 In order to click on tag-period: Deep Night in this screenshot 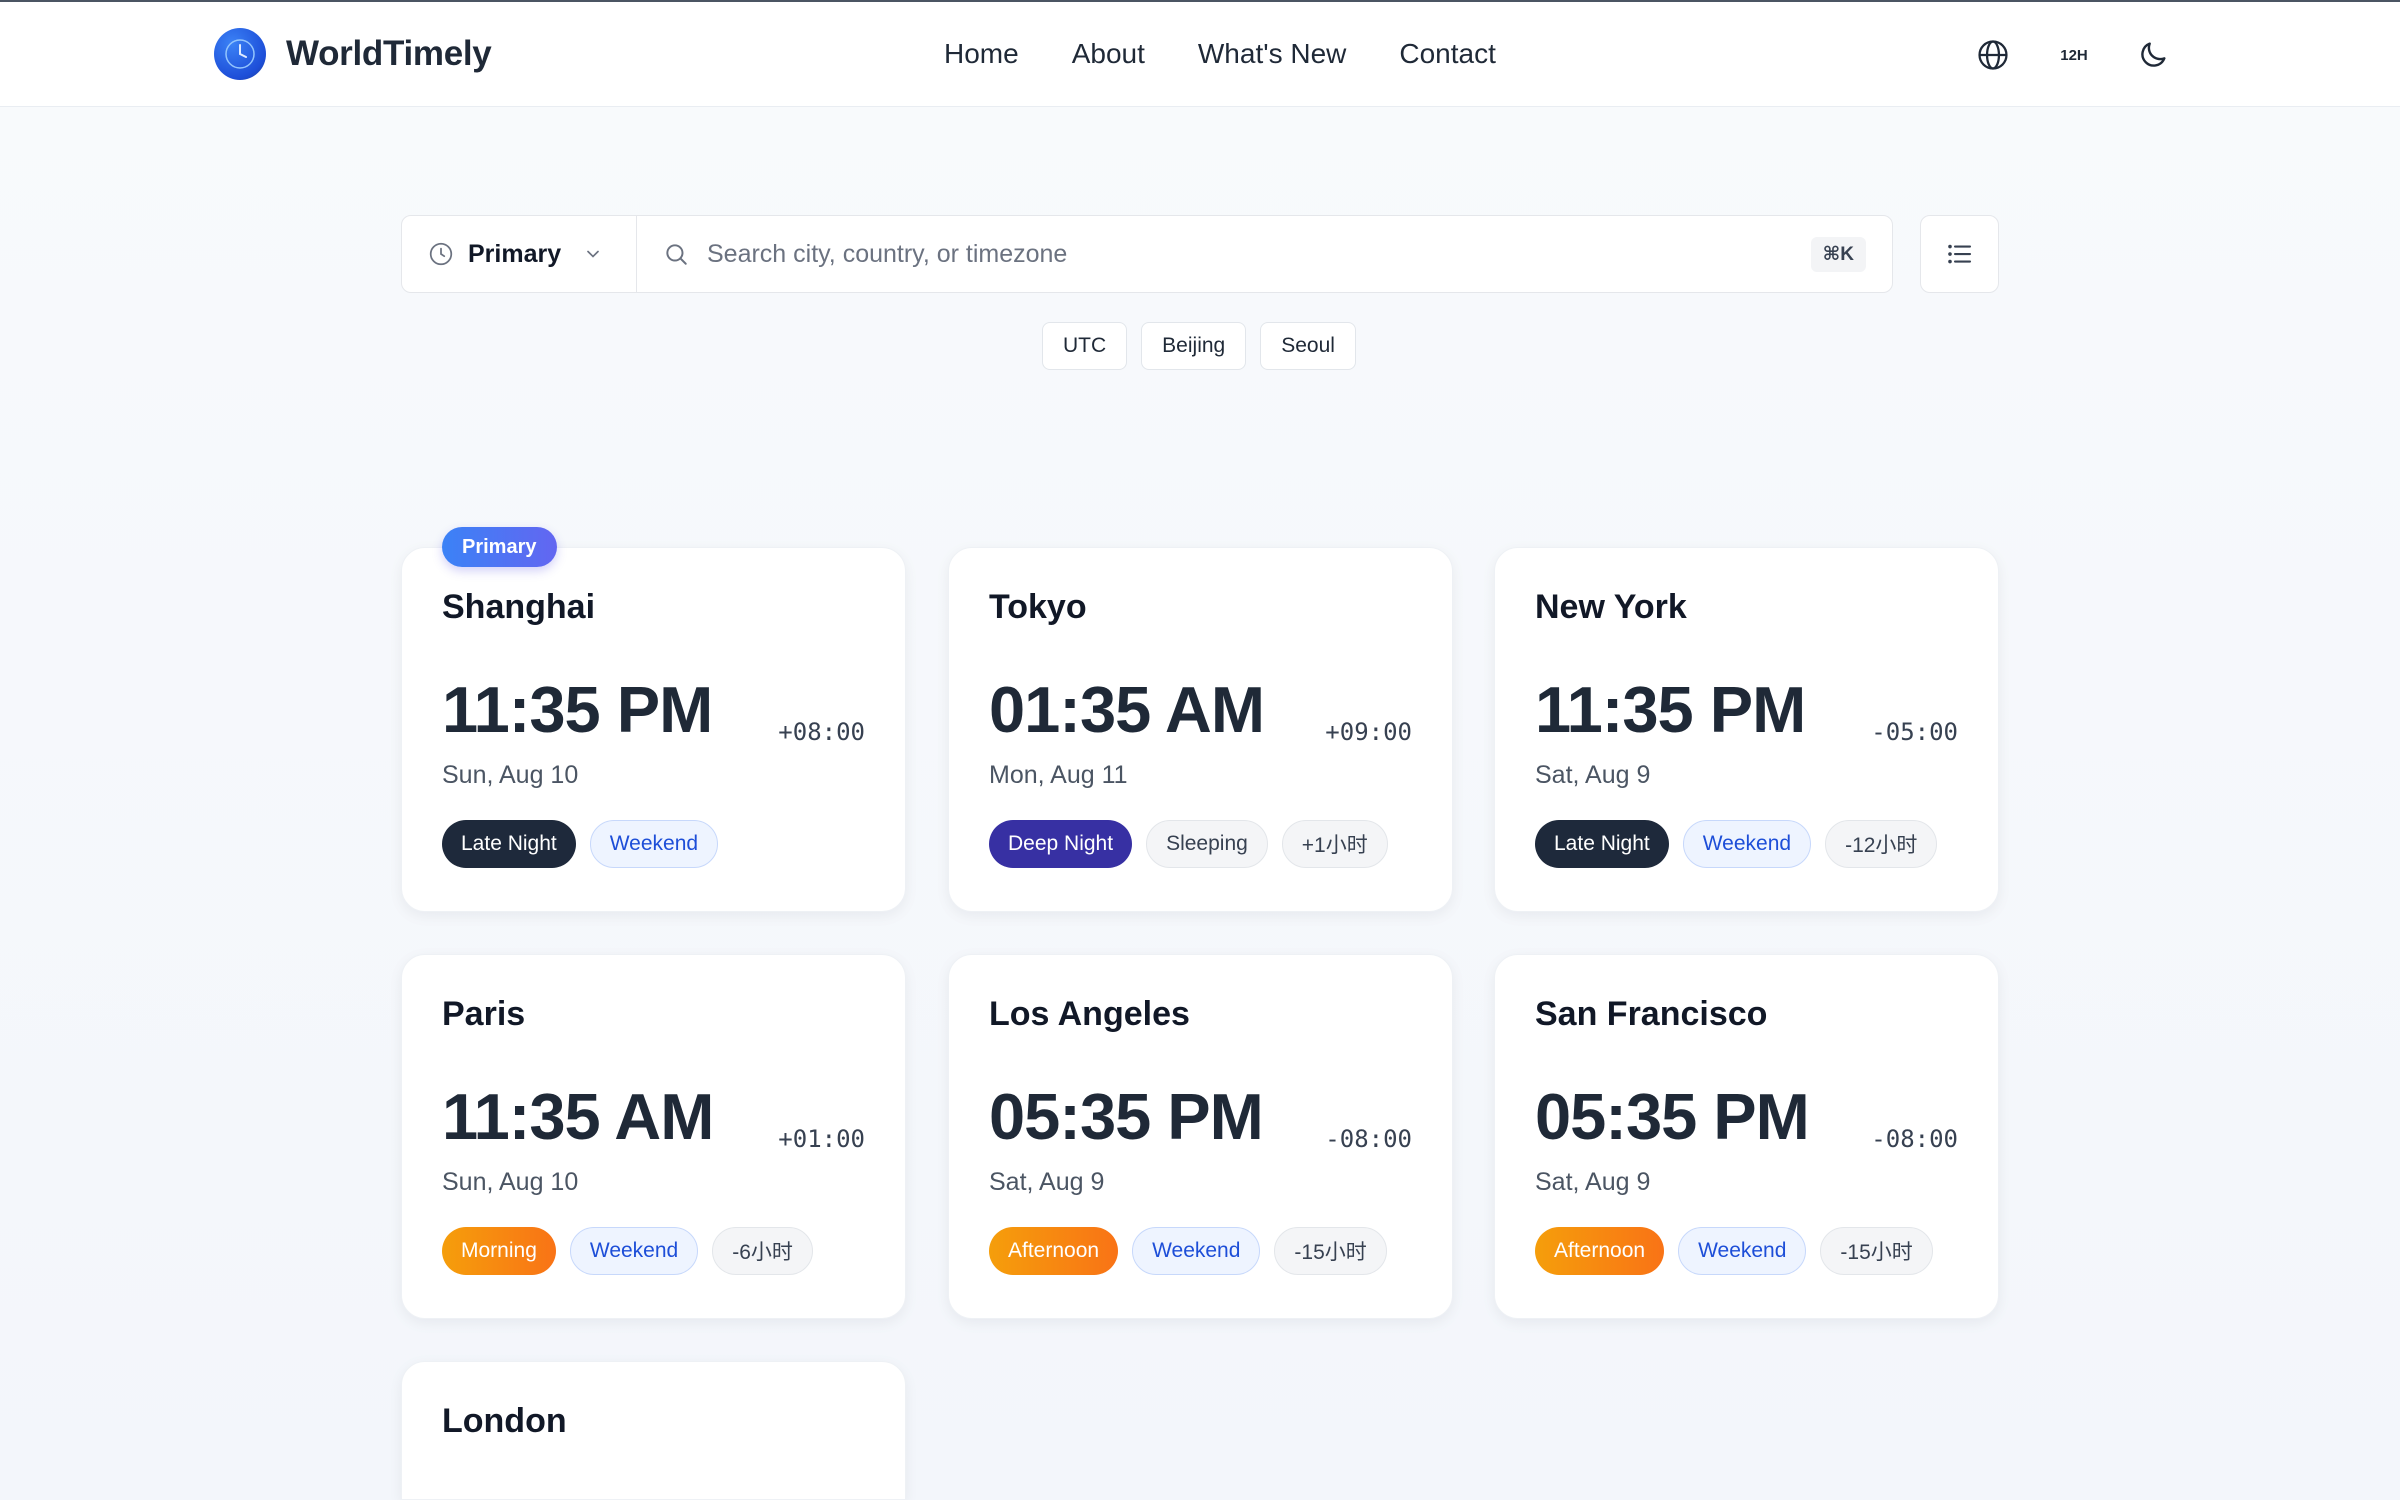, I will do `click(1061, 844)`.